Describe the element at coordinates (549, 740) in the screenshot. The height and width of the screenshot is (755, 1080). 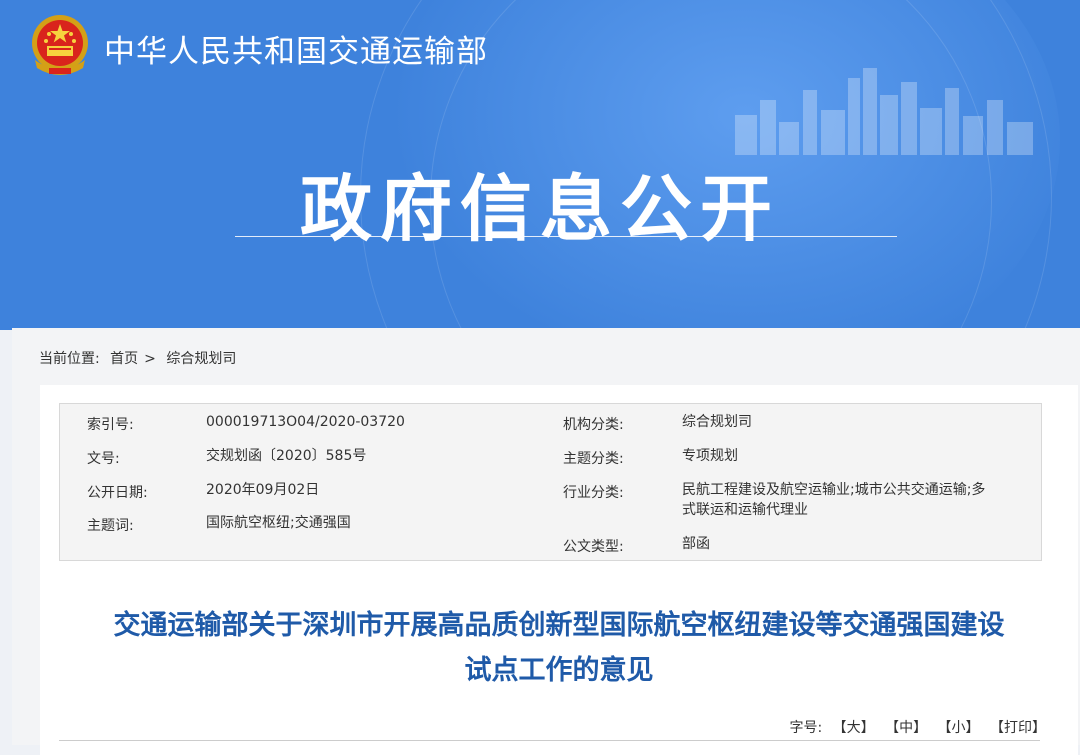
I see `content-divider` at that location.